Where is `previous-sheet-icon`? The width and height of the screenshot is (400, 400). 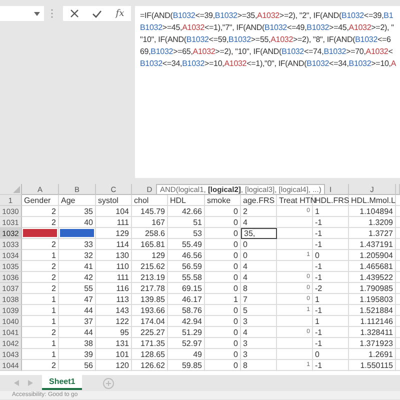 previous-sheet-icon is located at coordinates (16, 383).